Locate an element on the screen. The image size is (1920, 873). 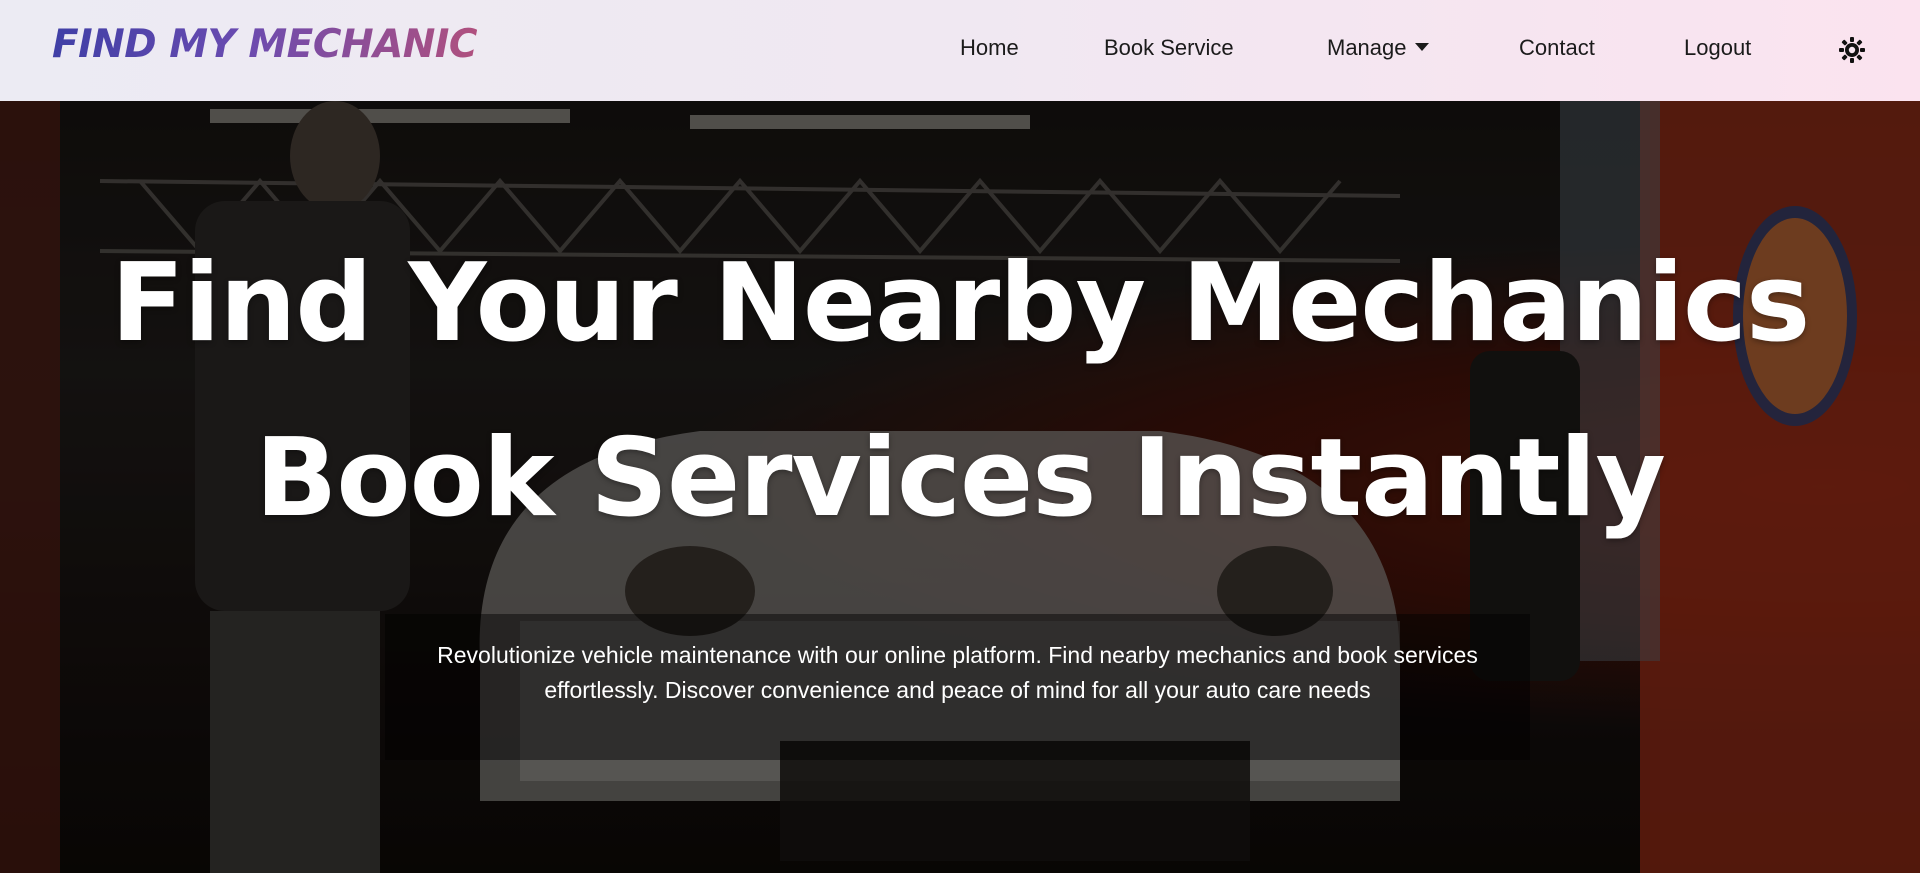
caret-down-icon is located at coordinates (1421, 47).